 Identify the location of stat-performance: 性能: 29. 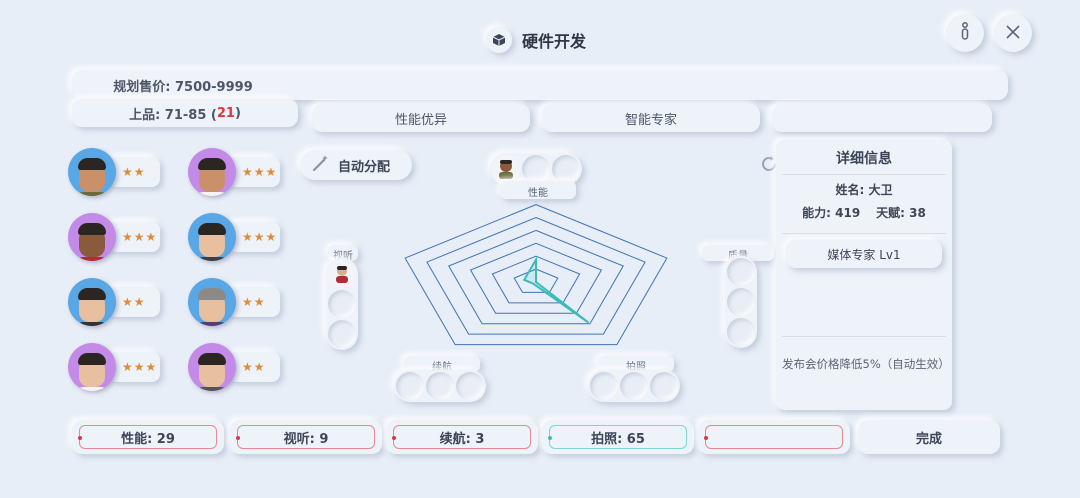
(148, 437).